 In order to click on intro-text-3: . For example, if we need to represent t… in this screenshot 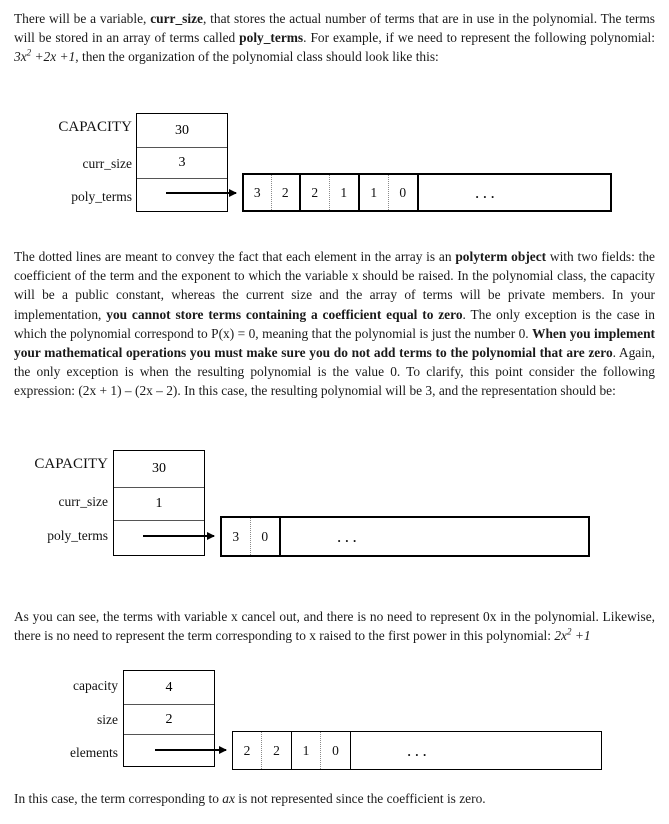, I will do `click(479, 38)`.